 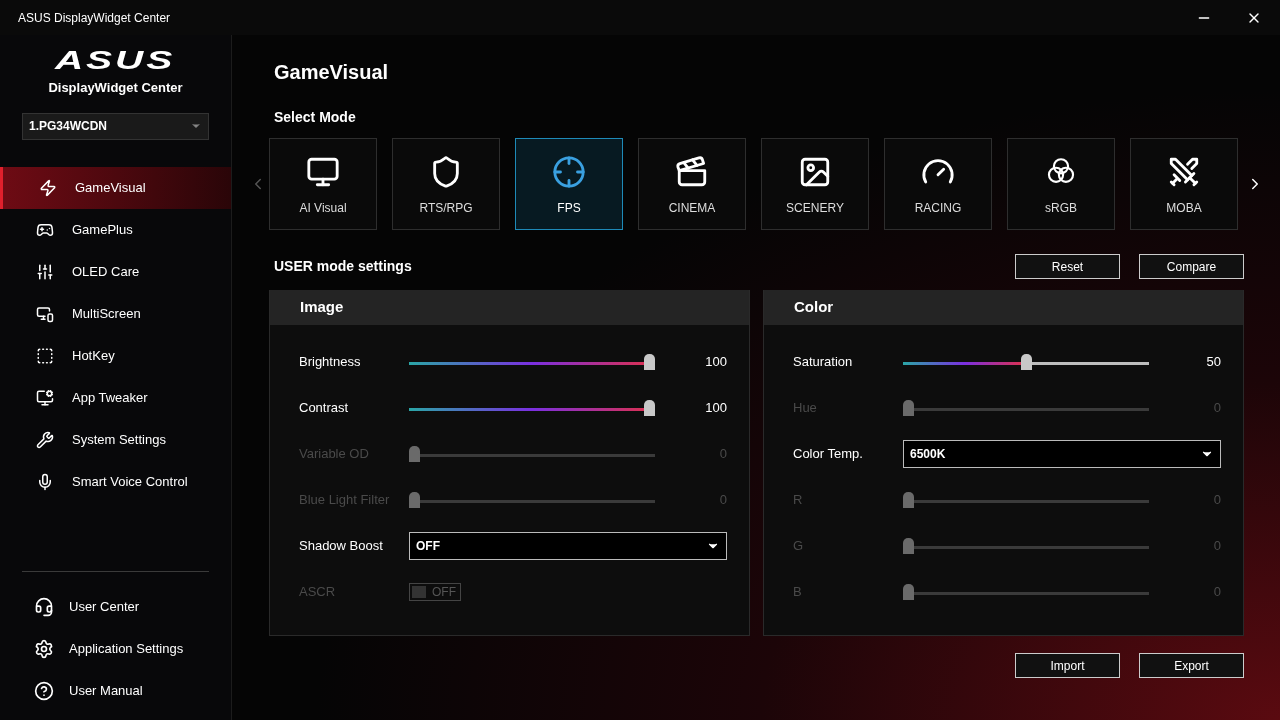 What do you see at coordinates (568, 546) in the screenshot?
I see `dropdown: OFF` at bounding box center [568, 546].